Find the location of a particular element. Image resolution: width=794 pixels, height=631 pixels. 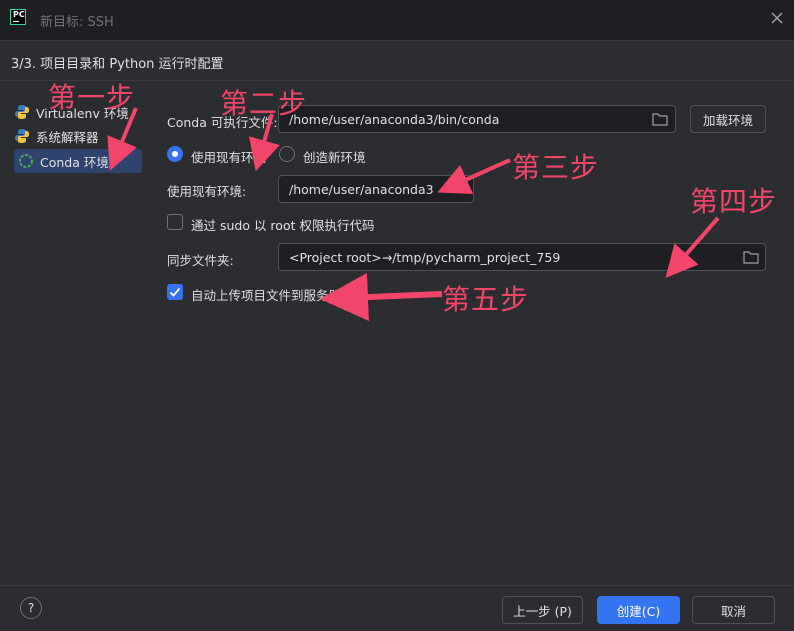

step-title: 3/3. 项目目录和 Python 运行时配置 is located at coordinates (117, 64).